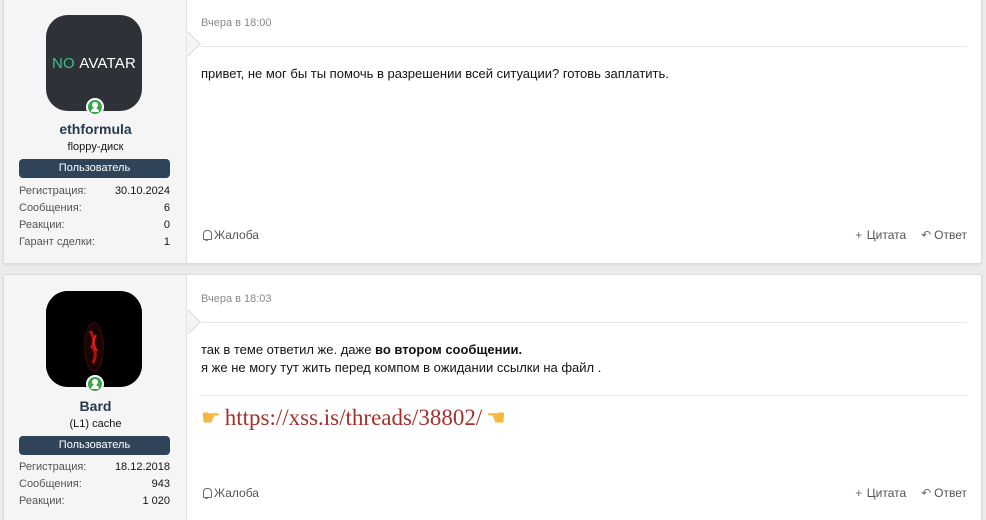 Image resolution: width=986 pixels, height=520 pixels. I want to click on user-title: (L1) cache, so click(95, 424).